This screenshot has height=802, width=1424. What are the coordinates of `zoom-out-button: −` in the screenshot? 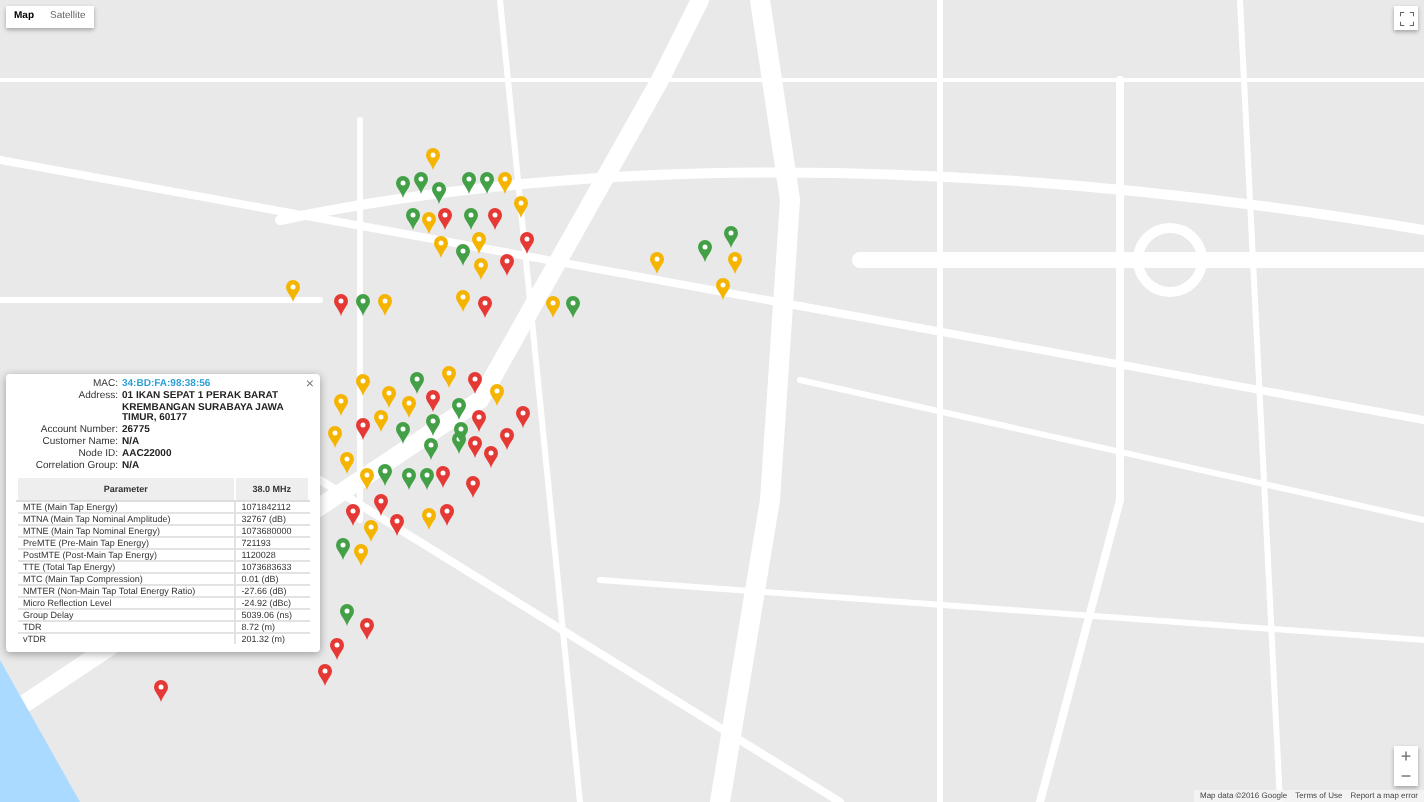 It's located at (1406, 776).